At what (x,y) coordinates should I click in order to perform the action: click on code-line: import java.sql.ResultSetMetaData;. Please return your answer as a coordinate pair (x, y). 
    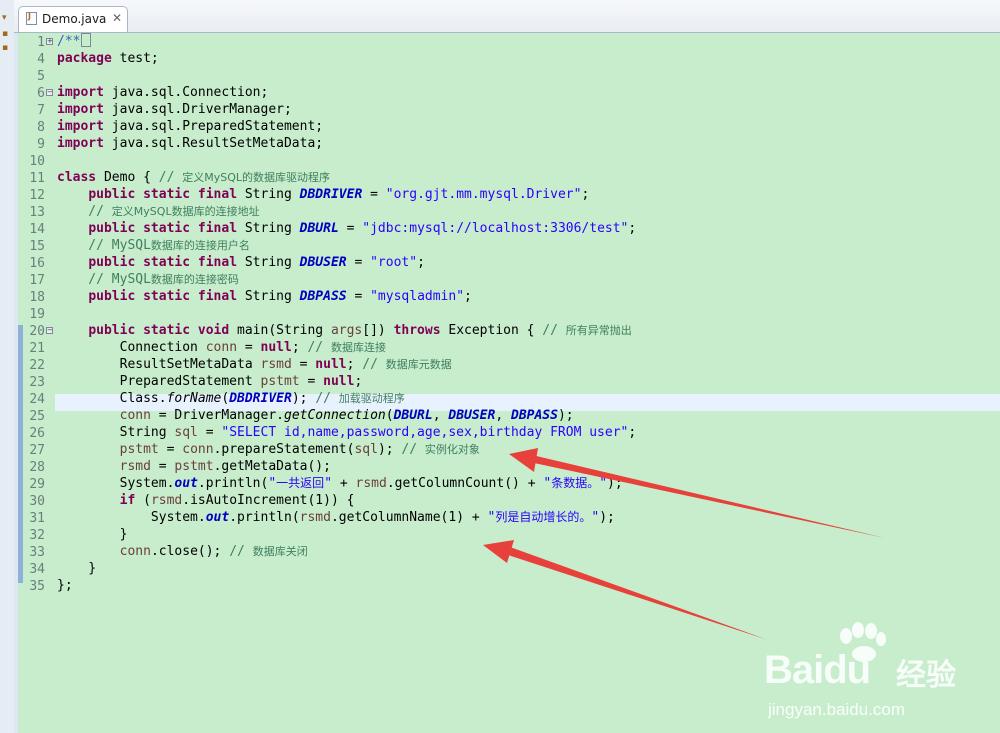
    Looking at the image, I should click on (190, 143).